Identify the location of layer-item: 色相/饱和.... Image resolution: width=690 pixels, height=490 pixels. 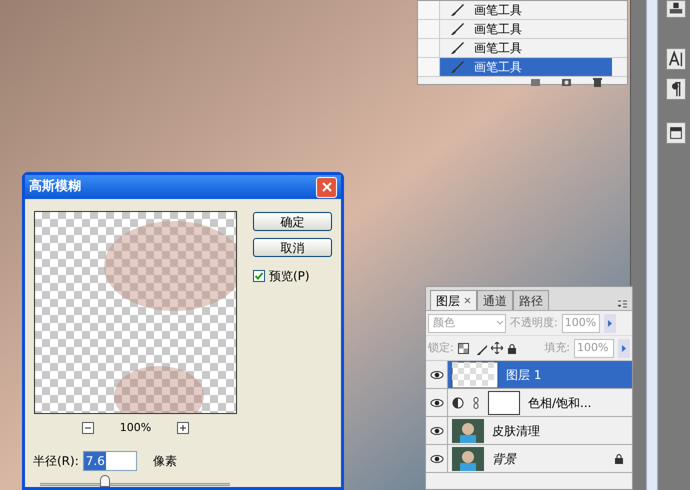
(540, 402).